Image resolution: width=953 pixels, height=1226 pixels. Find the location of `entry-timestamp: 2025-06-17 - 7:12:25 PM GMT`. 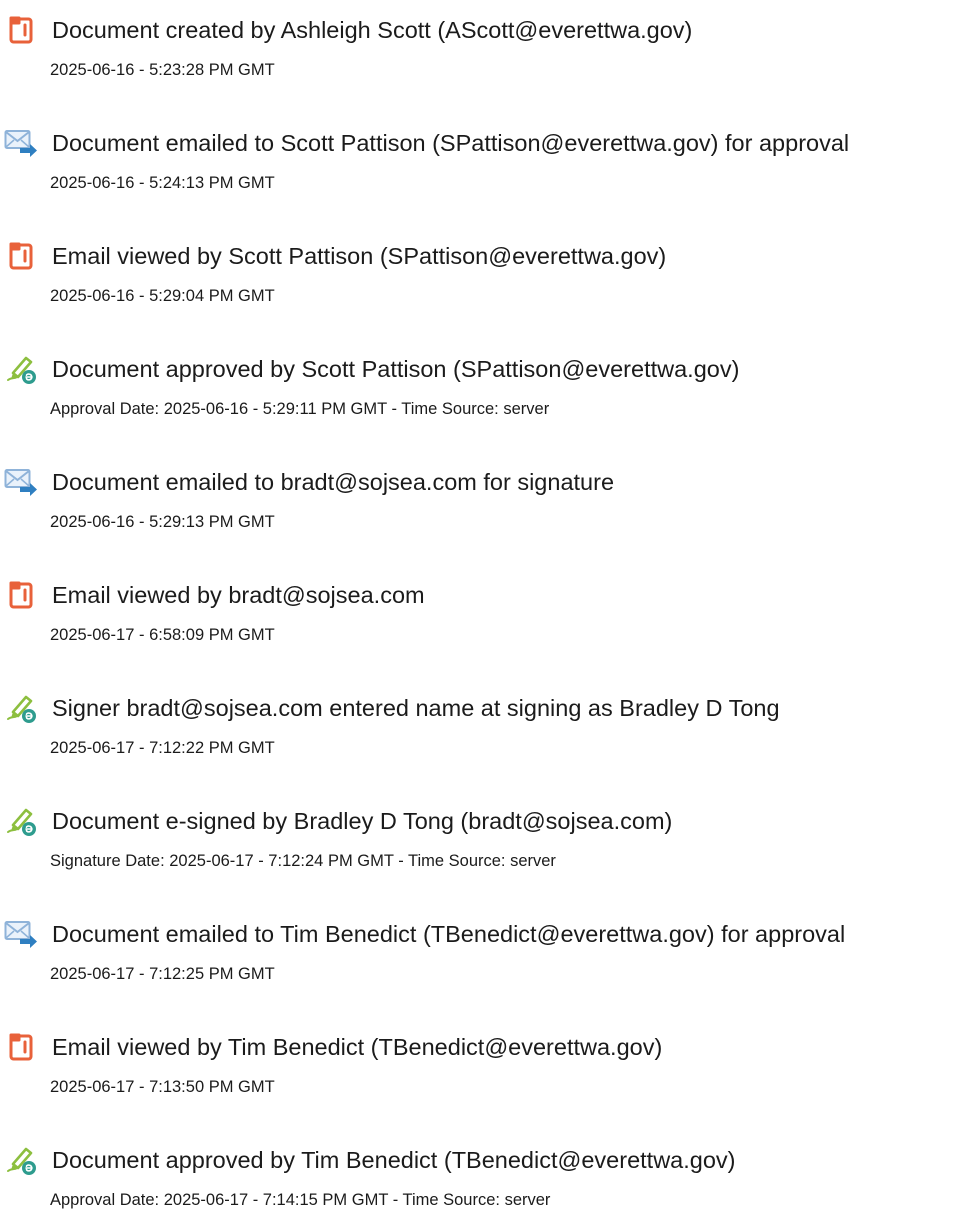

entry-timestamp: 2025-06-17 - 7:12:25 PM GMT is located at coordinates (162, 974).